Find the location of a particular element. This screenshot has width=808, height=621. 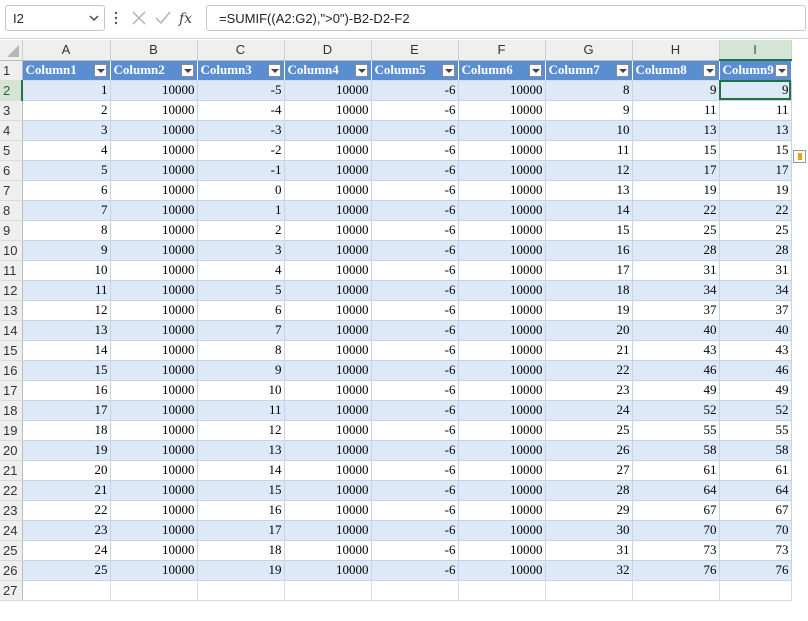

table-cell: 5 is located at coordinates (241, 290).